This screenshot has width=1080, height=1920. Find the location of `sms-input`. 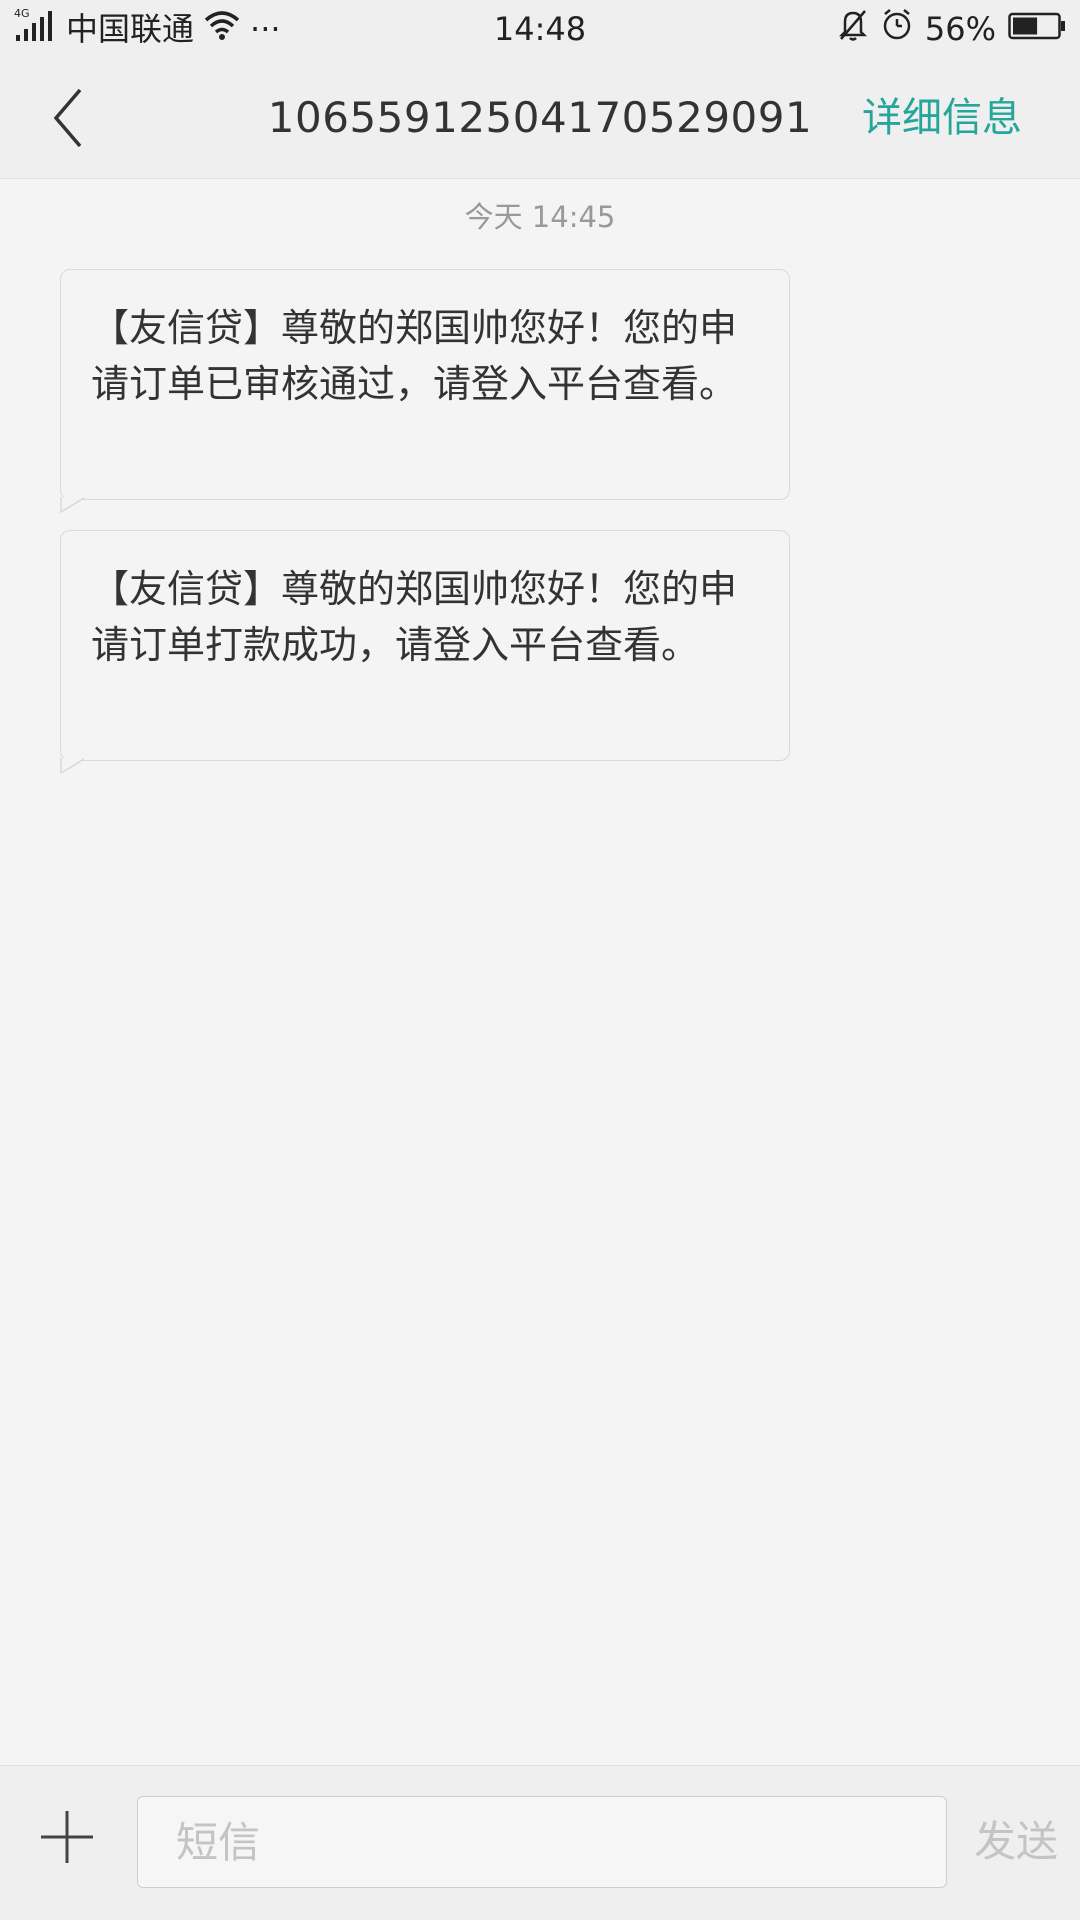

sms-input is located at coordinates (542, 1842).